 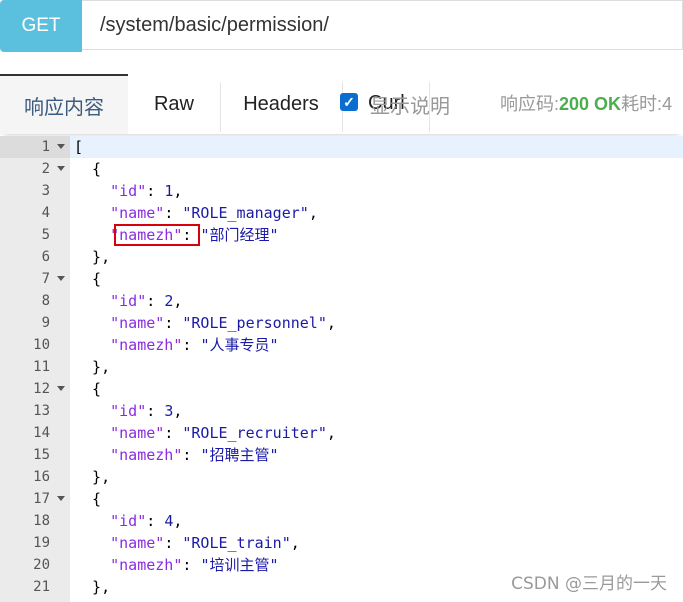 I want to click on url-field: /system/basic/permission/, so click(x=382, y=25).